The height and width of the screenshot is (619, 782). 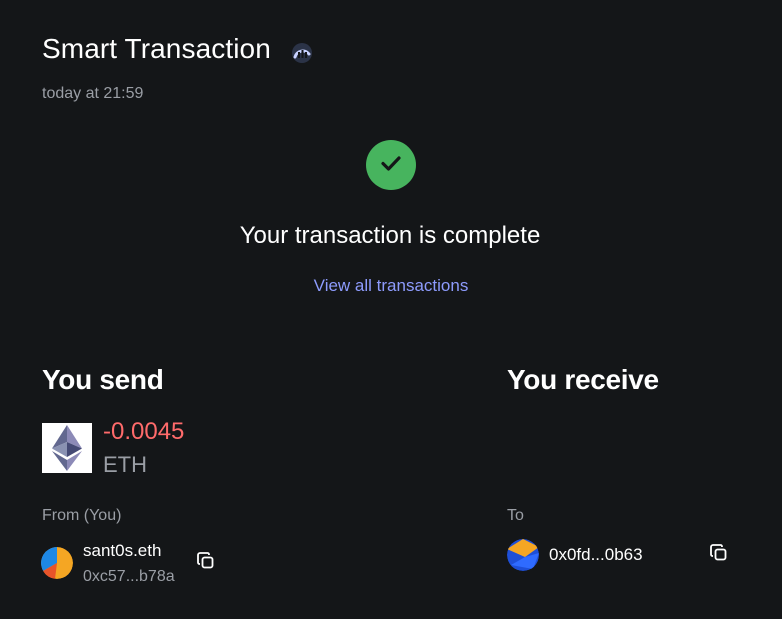 I want to click on view-all-transactions-link: View all transactions, so click(x=391, y=286).